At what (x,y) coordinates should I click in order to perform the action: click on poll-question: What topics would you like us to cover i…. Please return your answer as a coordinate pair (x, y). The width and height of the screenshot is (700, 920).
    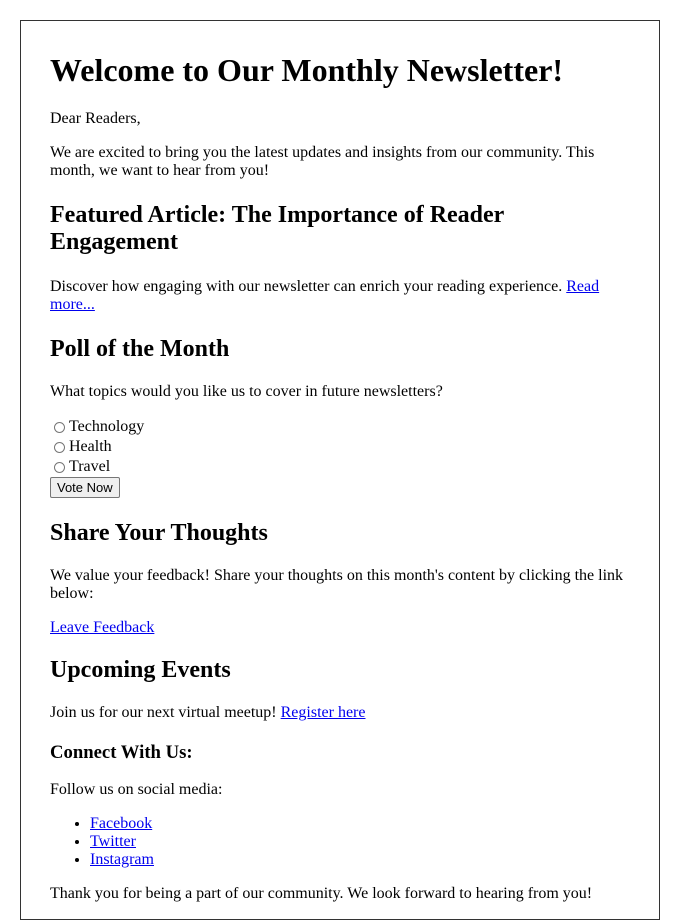
    Looking at the image, I should click on (246, 391).